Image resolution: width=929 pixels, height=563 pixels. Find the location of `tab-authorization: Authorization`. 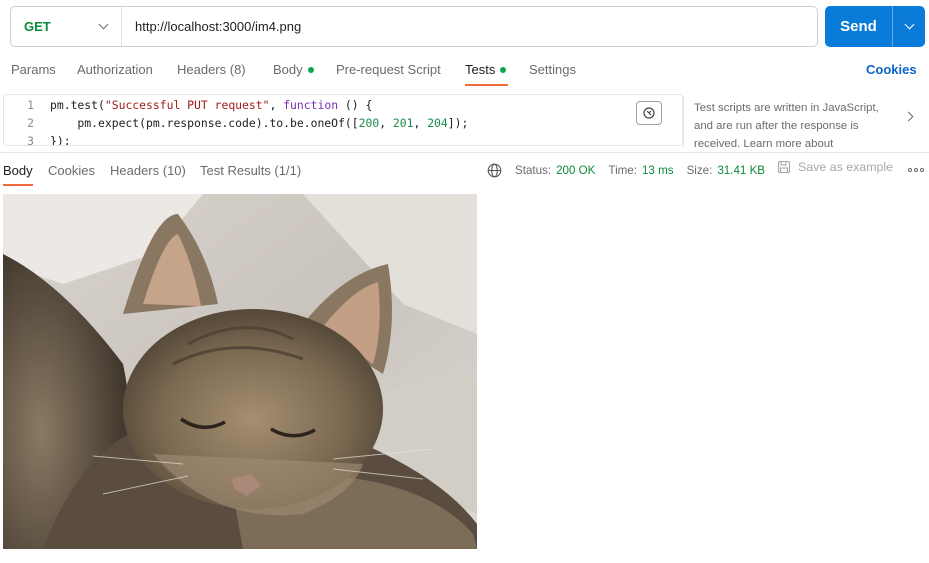

tab-authorization: Authorization is located at coordinates (115, 69).